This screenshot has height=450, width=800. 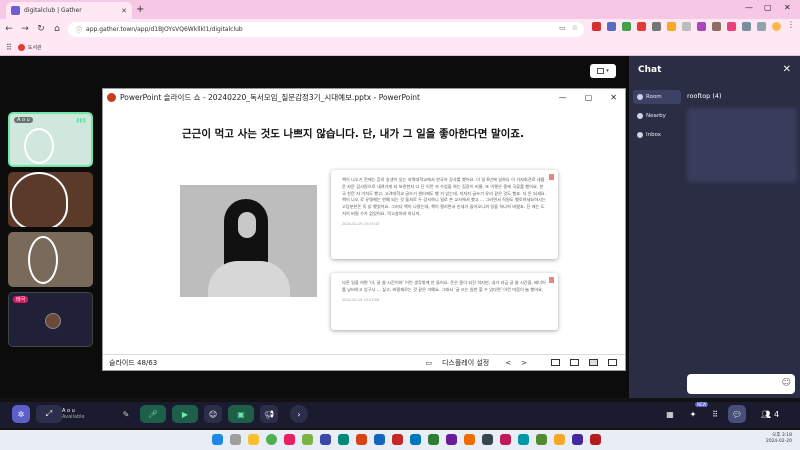 What do you see at coordinates (9, 47) in the screenshot?
I see `apps-grid-icon: ⠿` at bounding box center [9, 47].